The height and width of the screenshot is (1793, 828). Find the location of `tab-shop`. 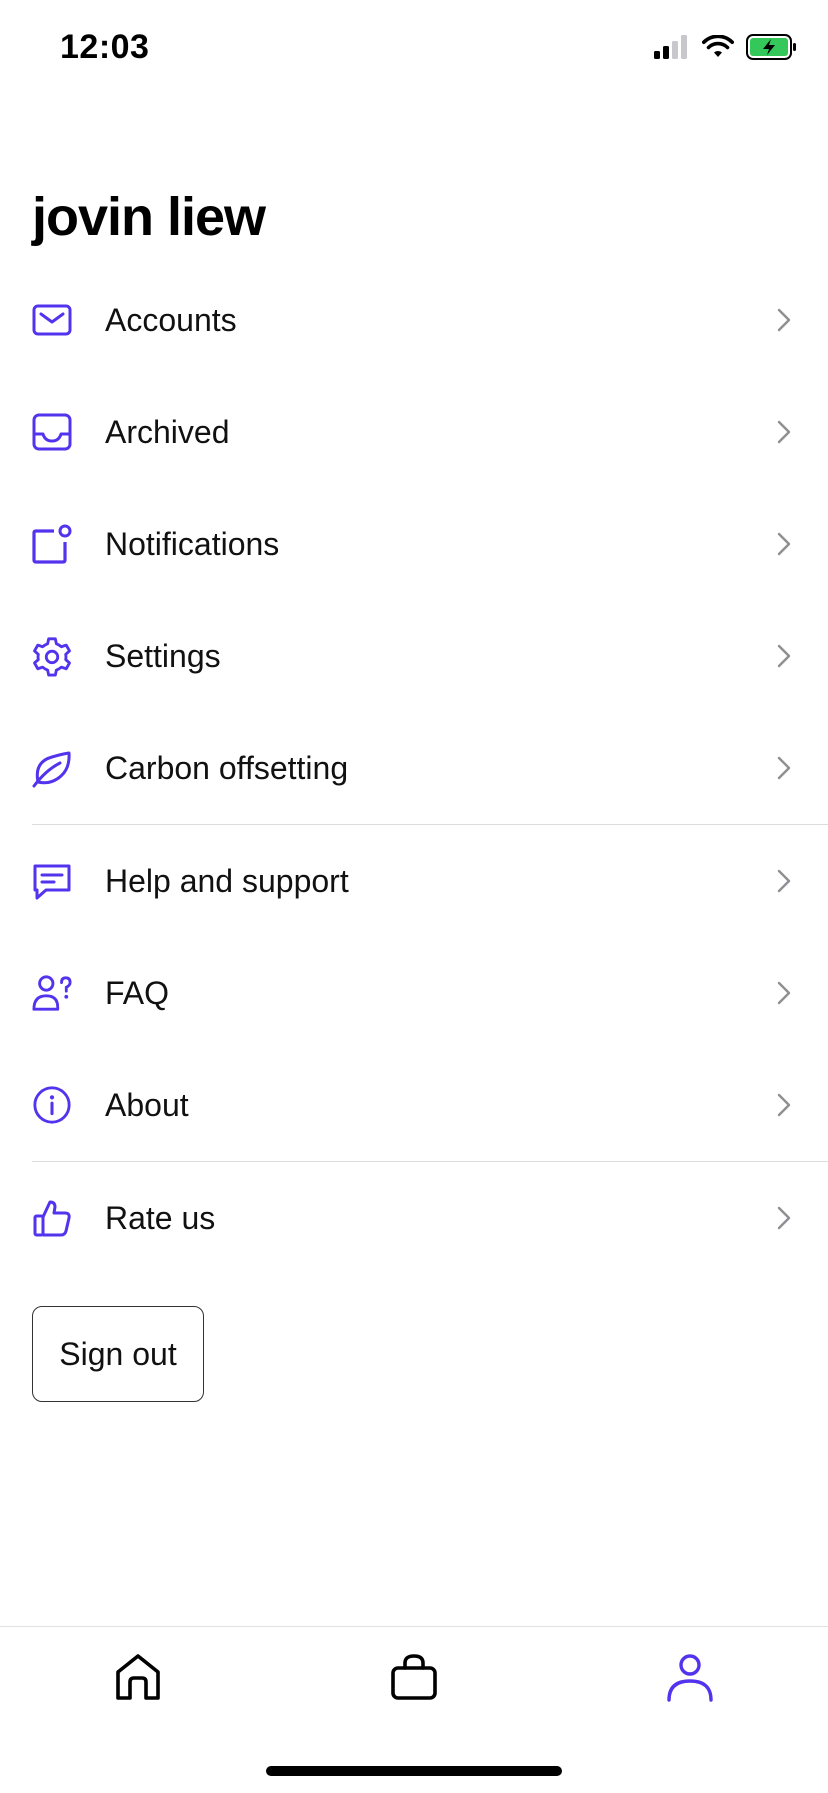

tab-shop is located at coordinates (414, 1679).